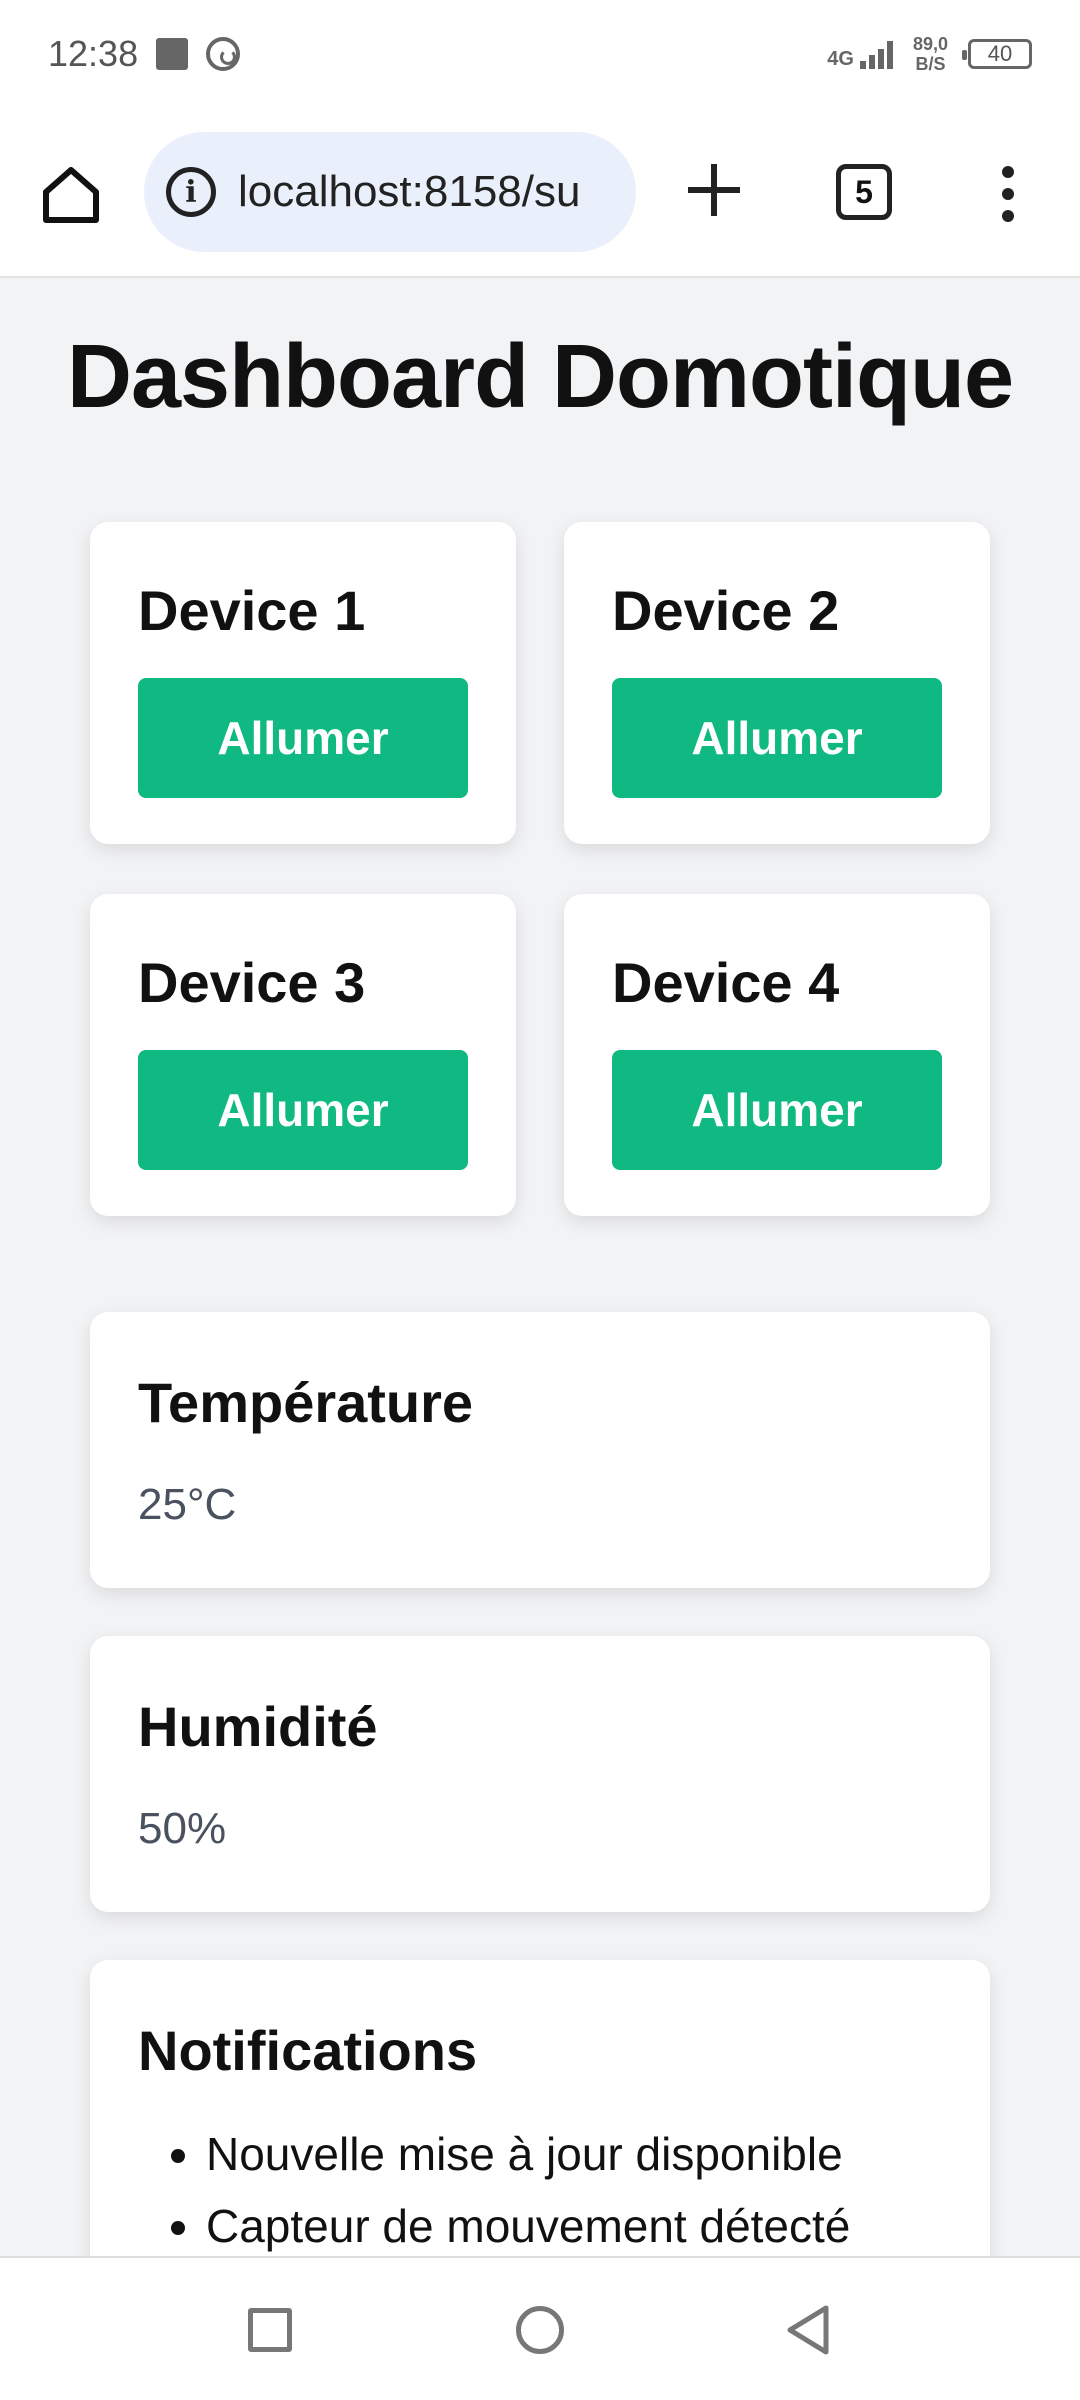 The width and height of the screenshot is (1080, 2400). I want to click on back-icon, so click(807, 2330).